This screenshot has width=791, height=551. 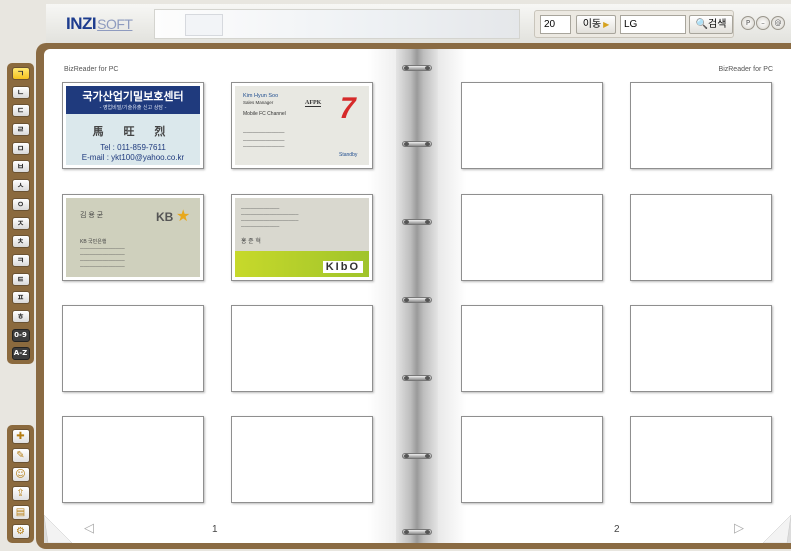 I want to click on index-tab-jieut: ㅈ, so click(x=20, y=223).